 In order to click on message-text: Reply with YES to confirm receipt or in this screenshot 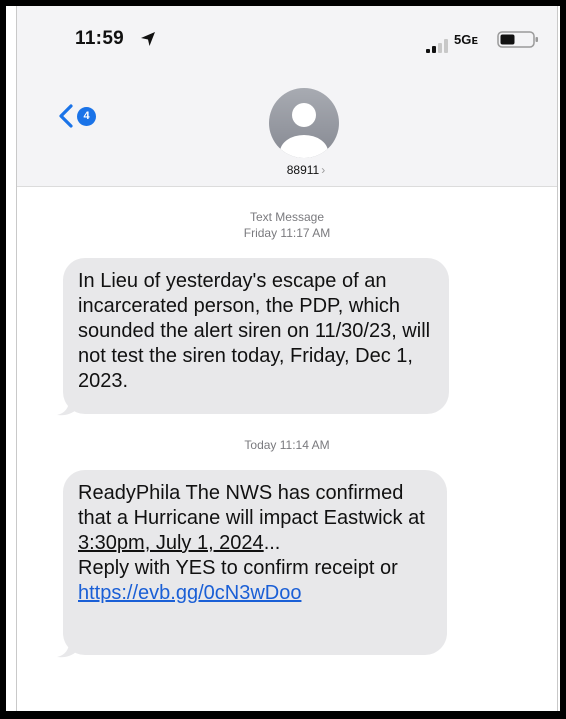, I will do `click(238, 568)`.